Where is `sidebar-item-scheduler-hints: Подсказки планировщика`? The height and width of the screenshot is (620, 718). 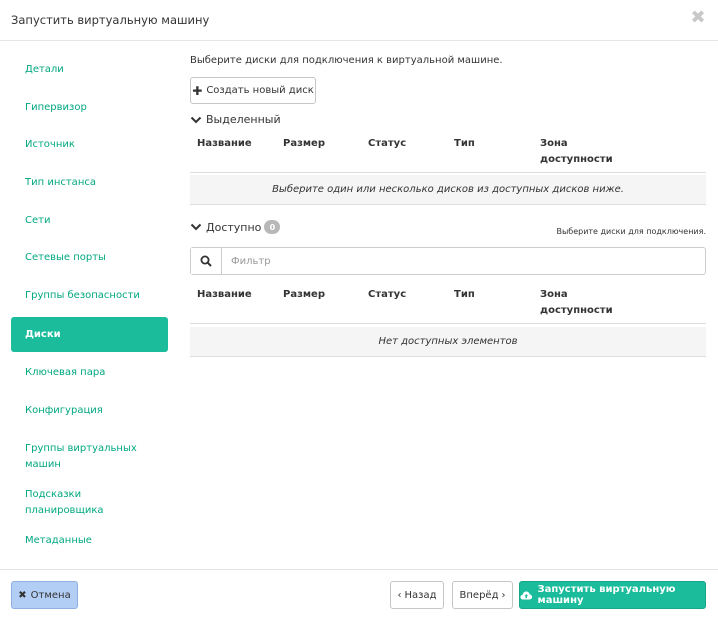
sidebar-item-scheduler-hints: Подсказки планировщика is located at coordinates (89, 503).